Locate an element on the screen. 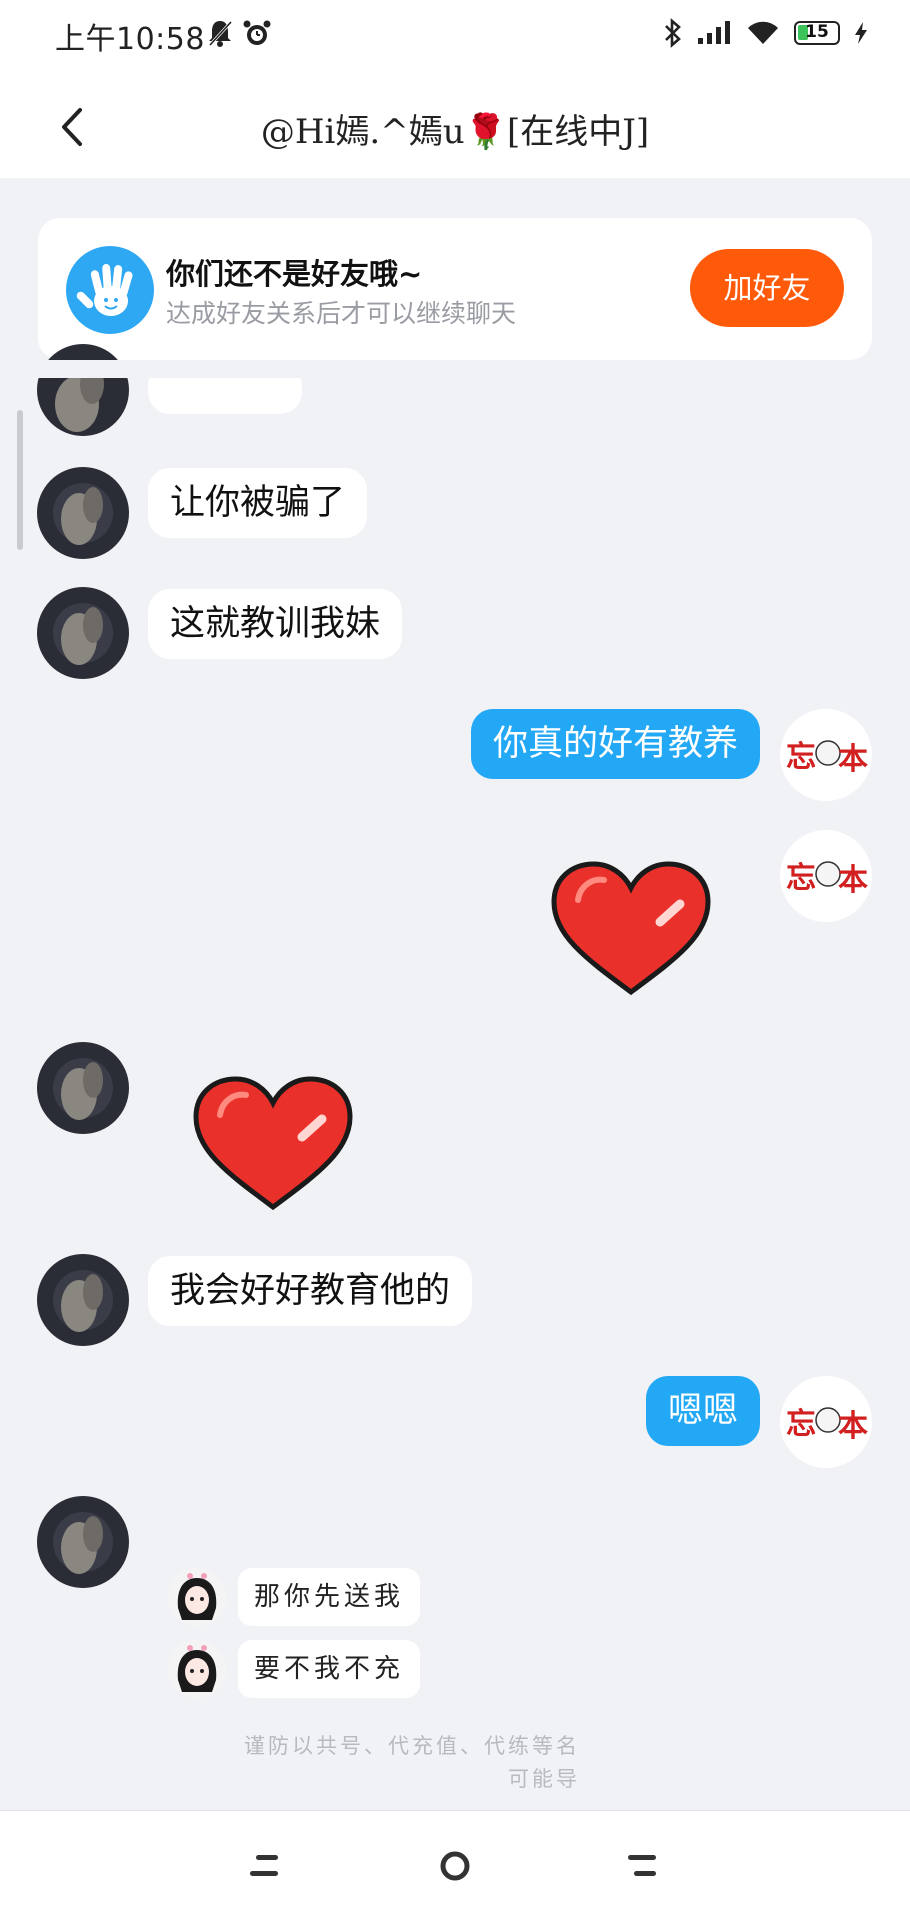 The image size is (910, 1921). image-chat-row: 那你先送我 is located at coordinates (294, 1597).